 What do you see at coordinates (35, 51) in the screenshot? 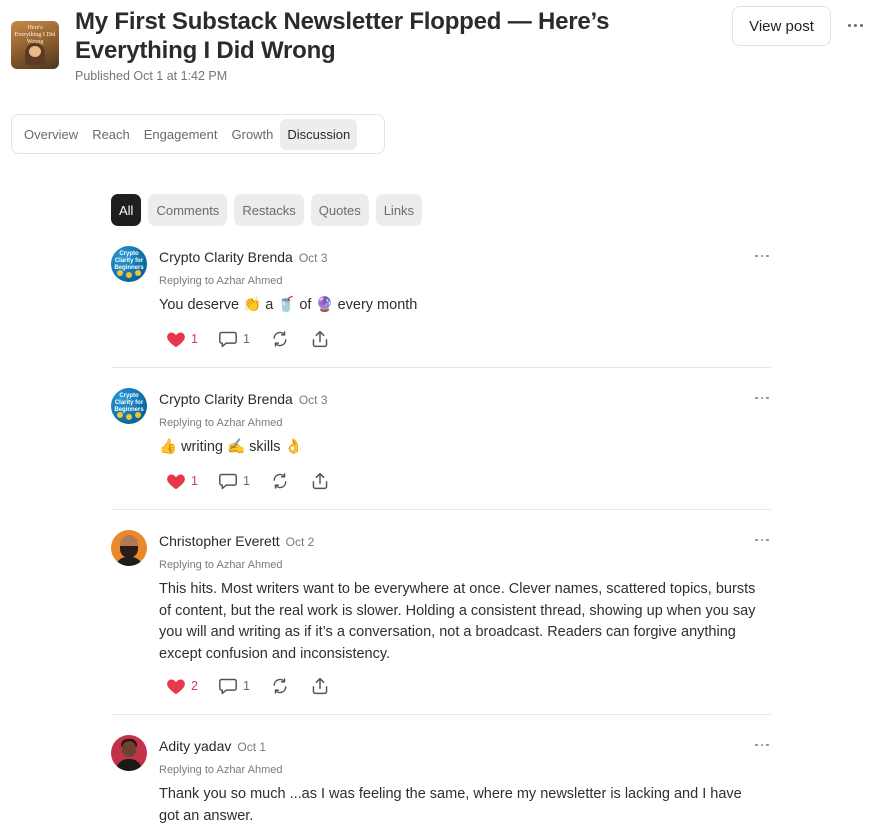
I see `thumbnail-face` at bounding box center [35, 51].